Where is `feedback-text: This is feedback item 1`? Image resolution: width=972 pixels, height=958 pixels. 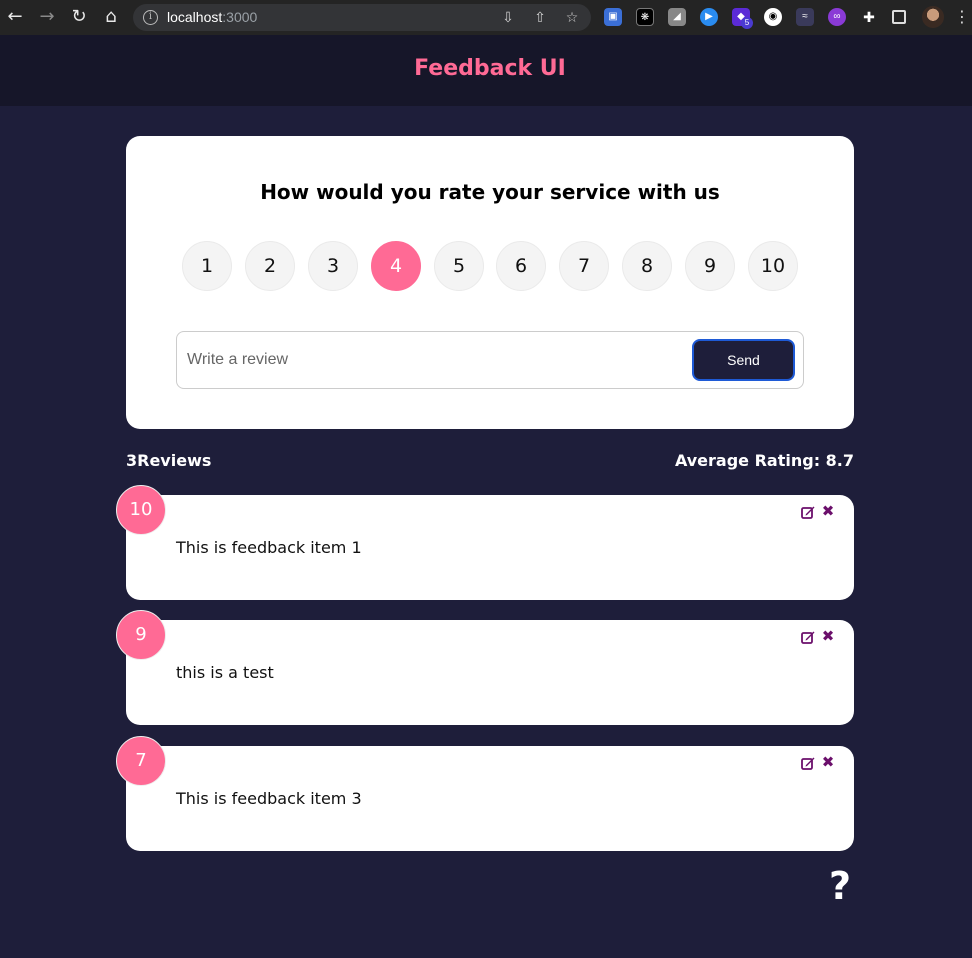
feedback-text: This is feedback item 1 is located at coordinates (269, 547).